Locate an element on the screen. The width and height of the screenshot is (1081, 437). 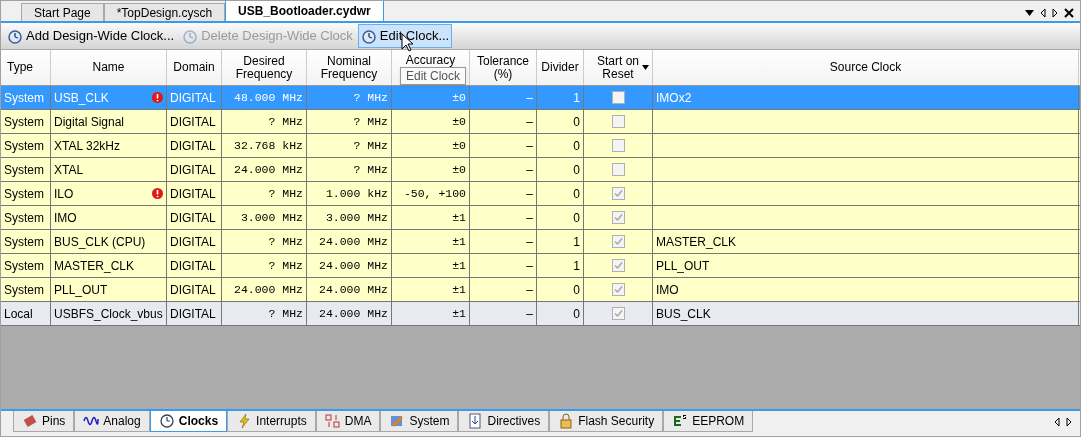
bottom-tab: Interrupts is located at coordinates (271, 421).